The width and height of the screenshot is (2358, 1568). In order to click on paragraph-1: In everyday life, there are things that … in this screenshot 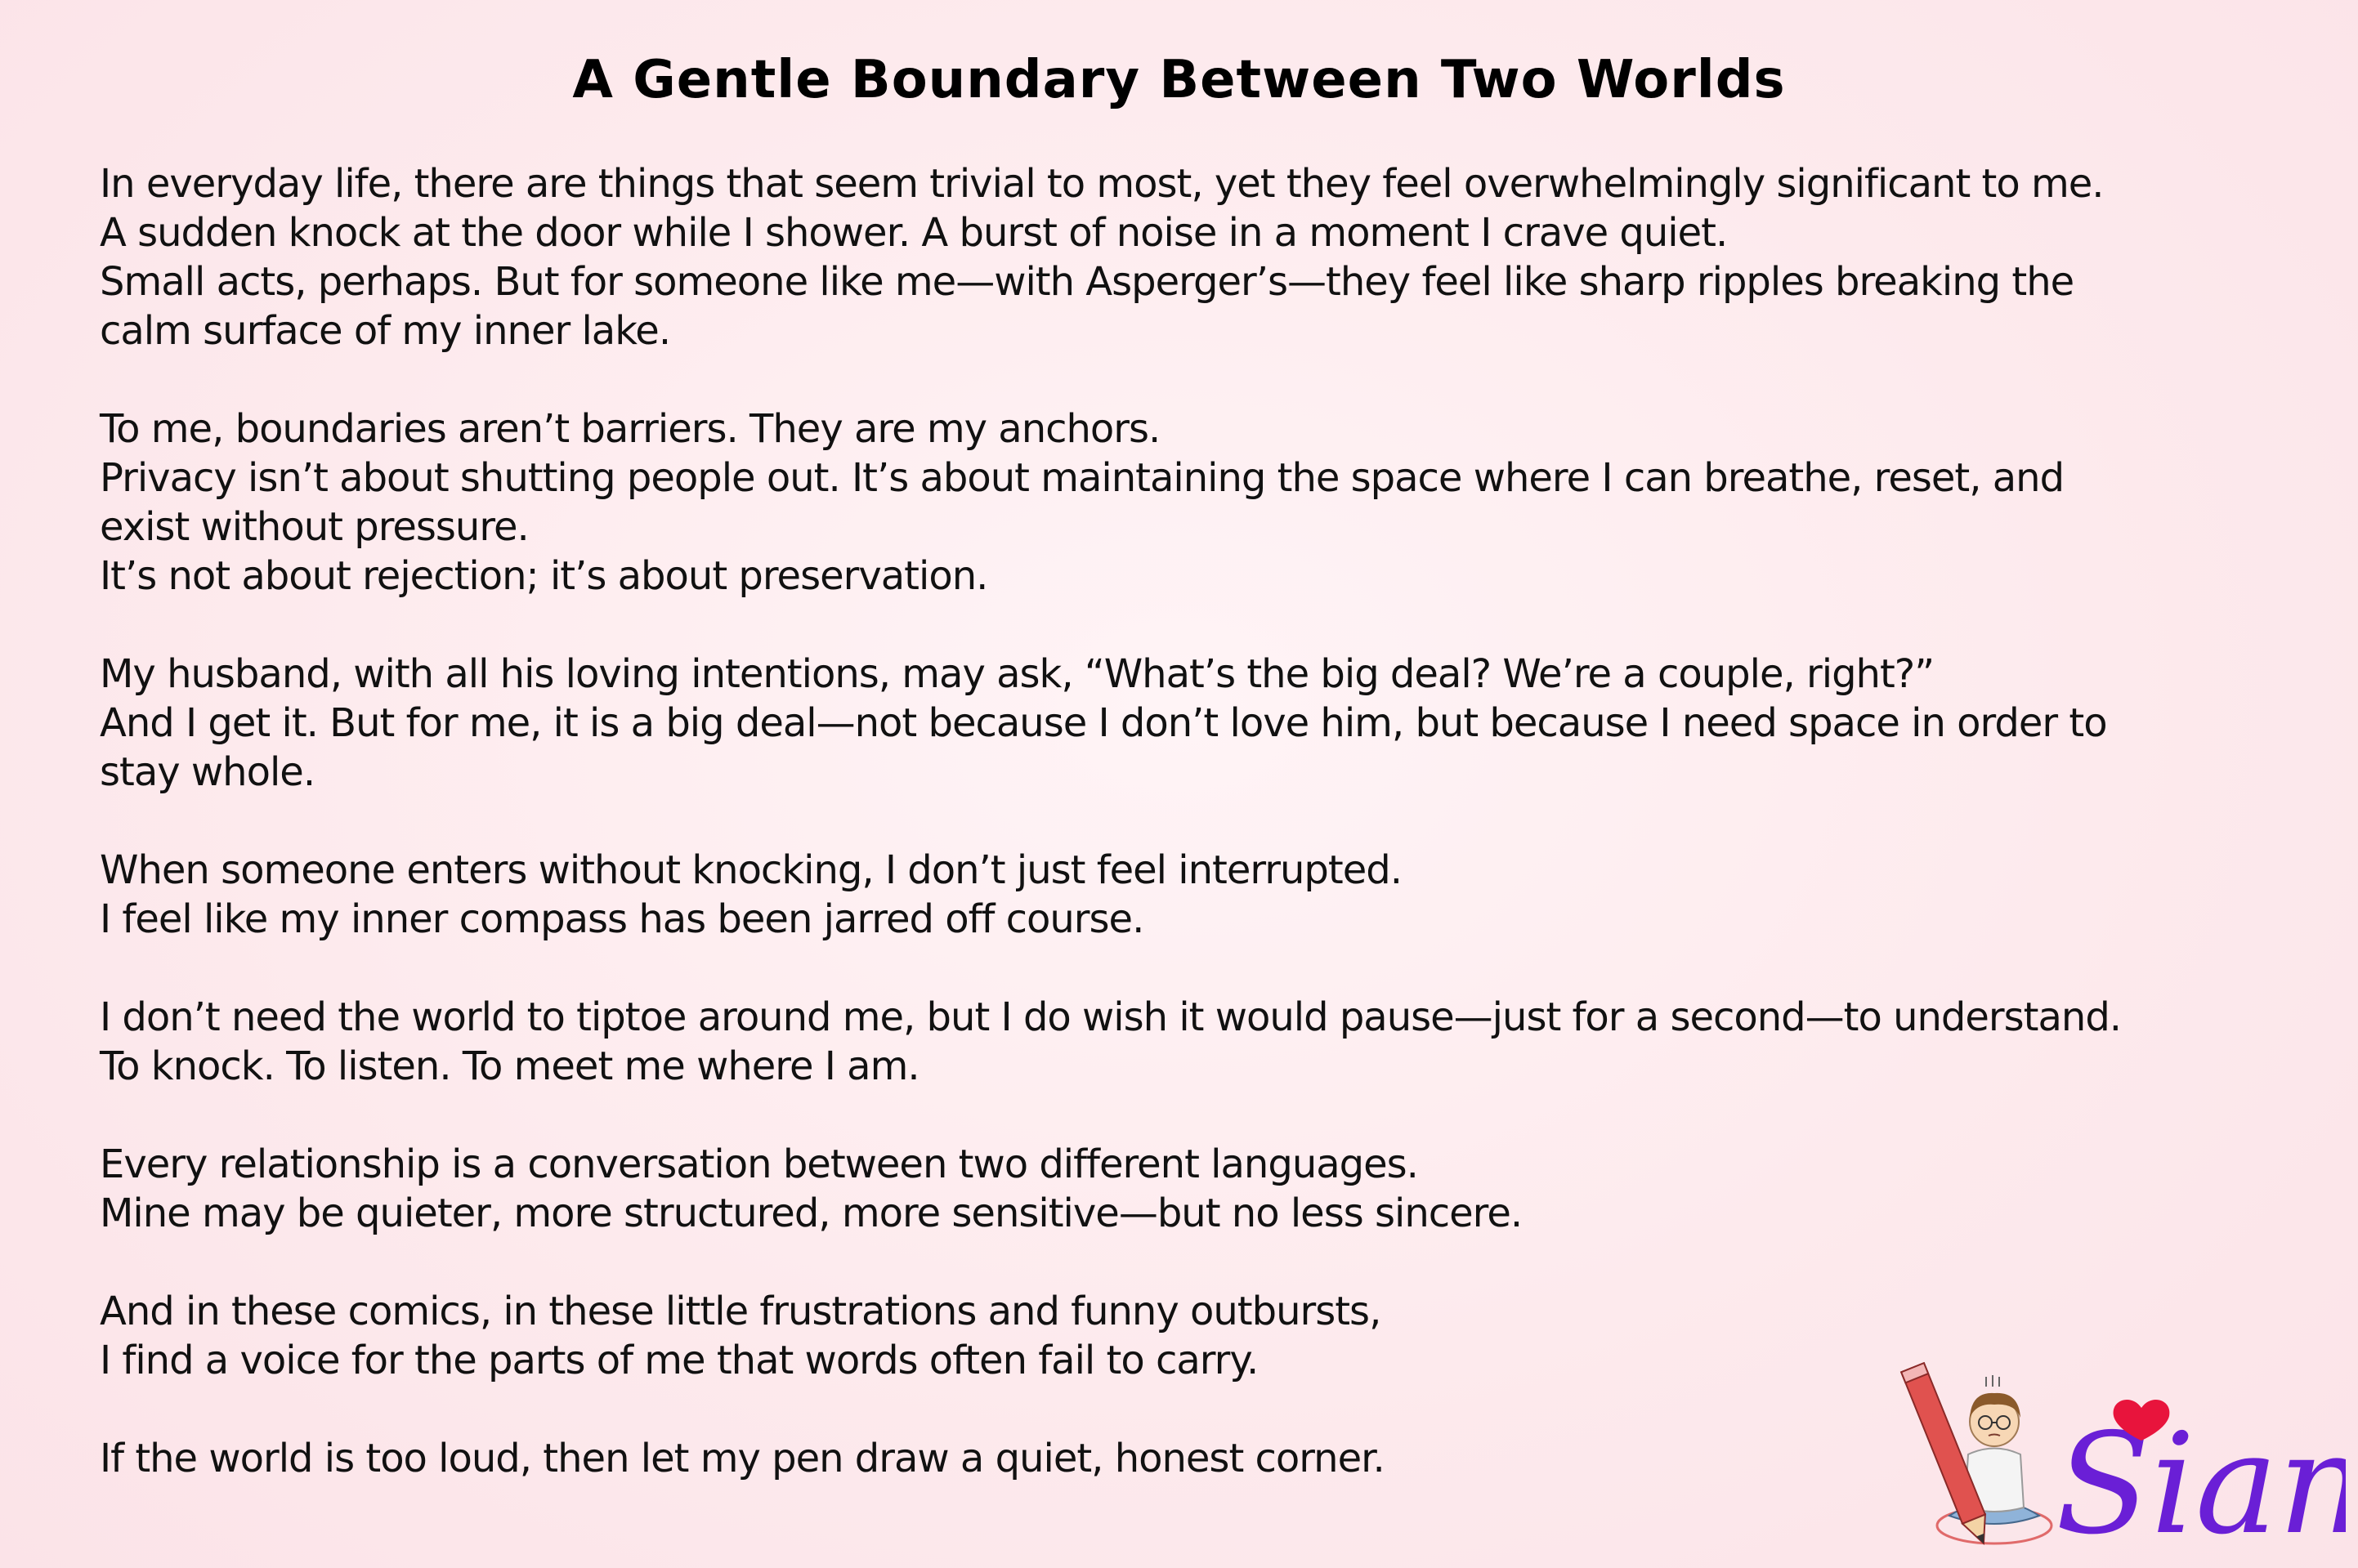, I will do `click(1203, 257)`.